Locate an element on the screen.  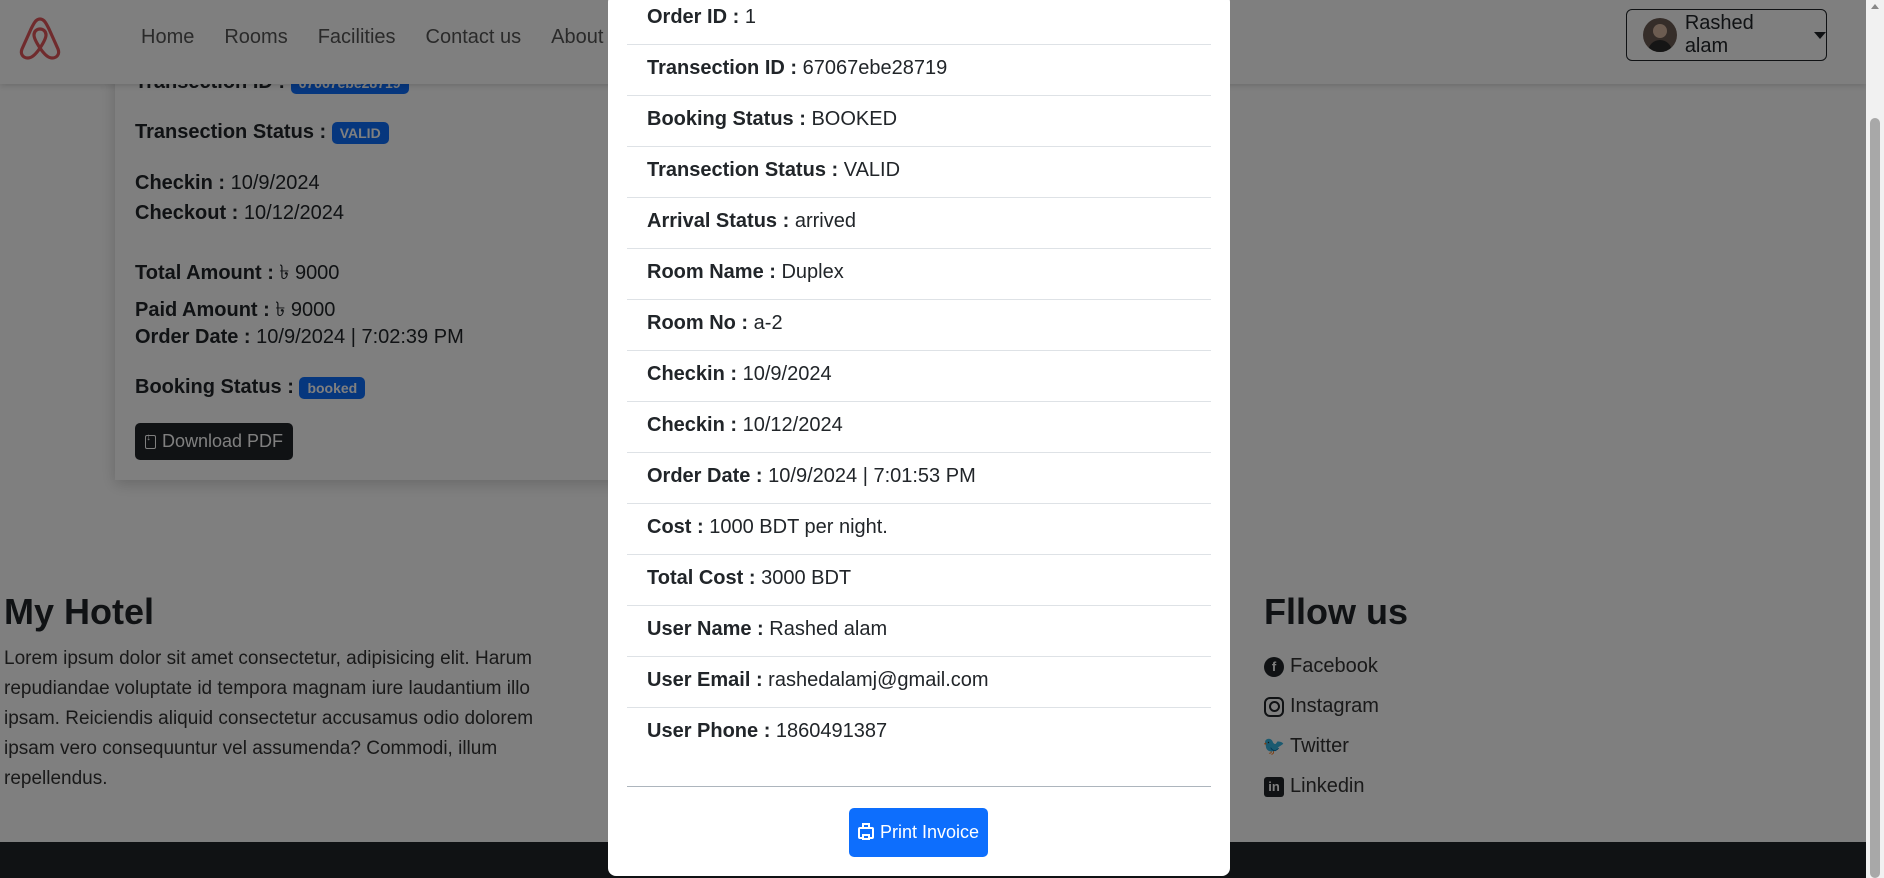
modal-row-cost: Cost : 1000 BDT per night. is located at coordinates (919, 529).